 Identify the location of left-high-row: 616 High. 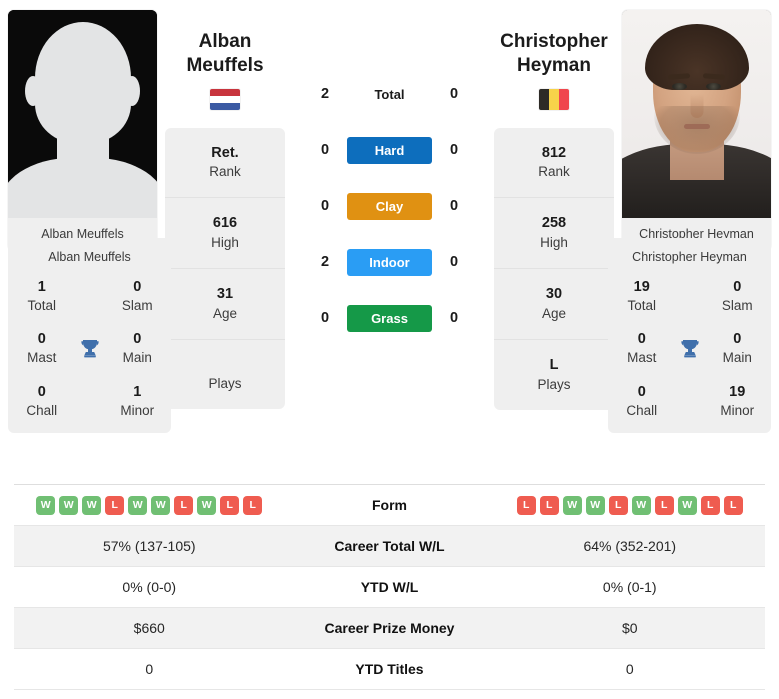
(225, 234).